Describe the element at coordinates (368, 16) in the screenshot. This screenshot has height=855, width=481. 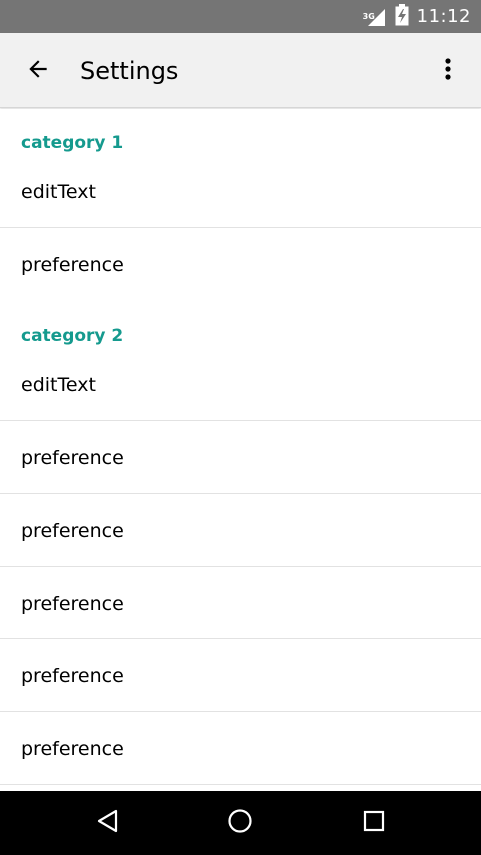
I see `network-type-label: 3G` at that location.